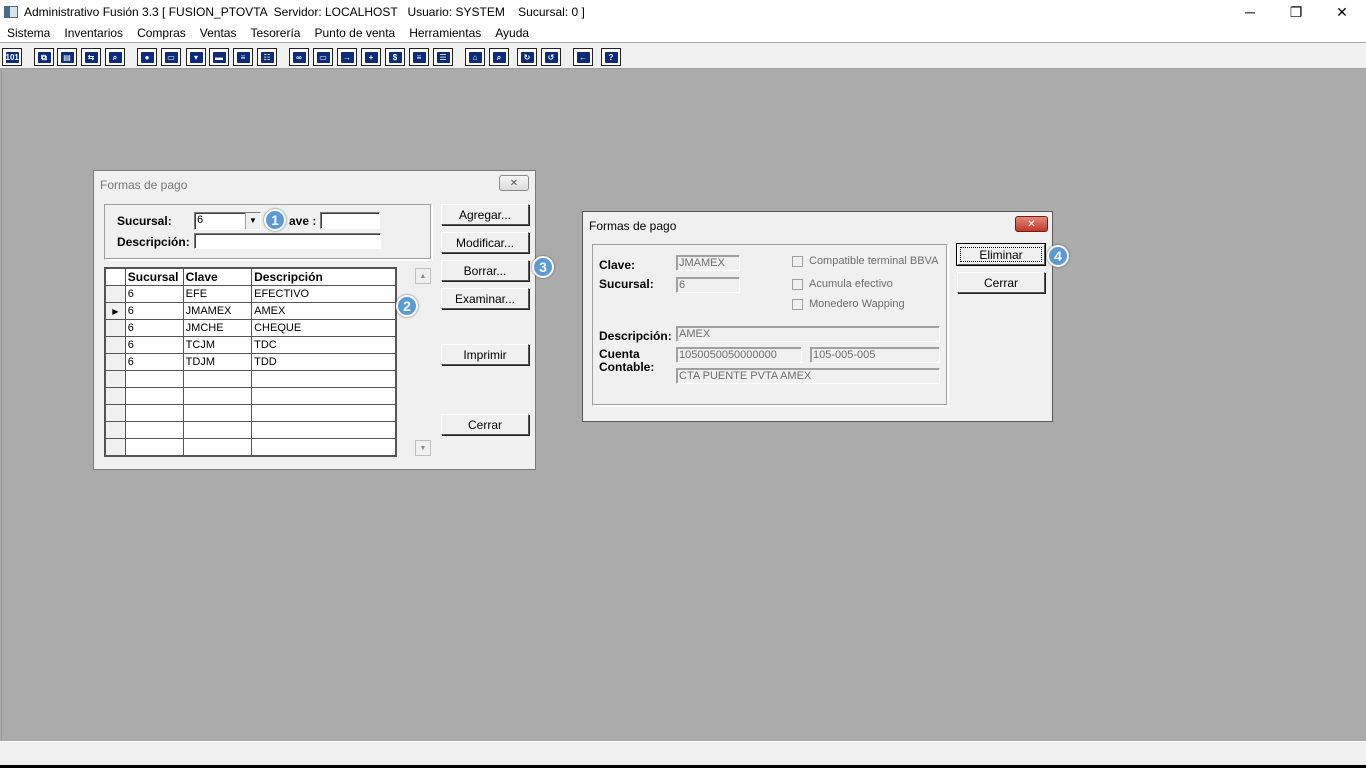 This screenshot has width=1366, height=768. I want to click on add-icon: +, so click(371, 57).